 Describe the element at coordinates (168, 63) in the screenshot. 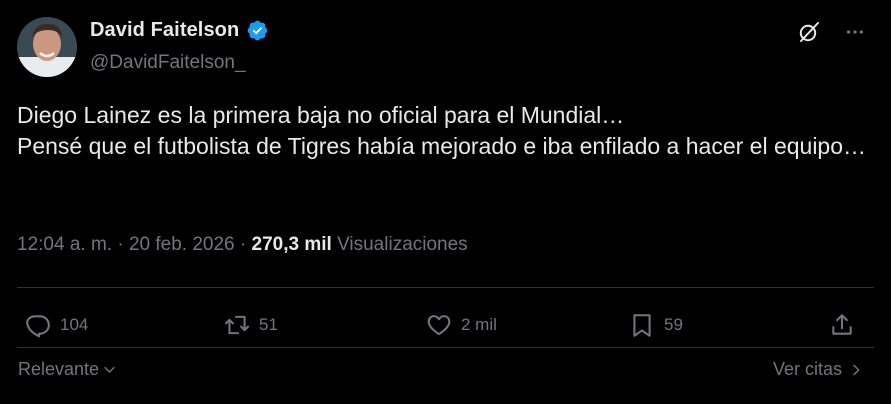

I see `author-handle: @DavidFaitelson_` at that location.